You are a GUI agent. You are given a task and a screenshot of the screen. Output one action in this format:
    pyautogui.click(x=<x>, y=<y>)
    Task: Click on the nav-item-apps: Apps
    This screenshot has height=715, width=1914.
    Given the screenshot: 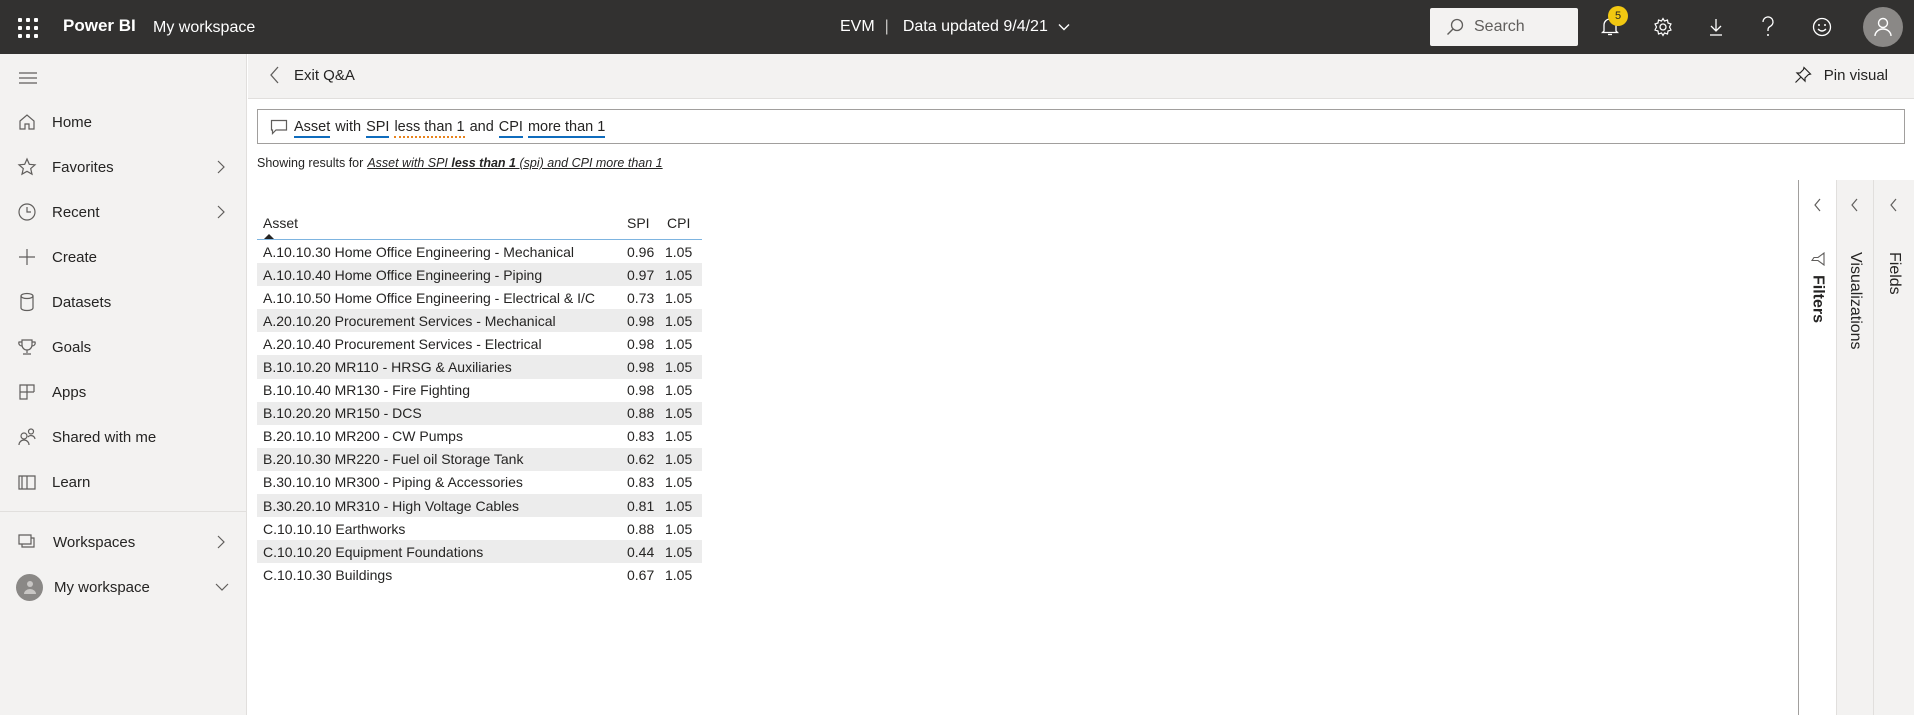 What is the action you would take?
    pyautogui.click(x=123, y=392)
    